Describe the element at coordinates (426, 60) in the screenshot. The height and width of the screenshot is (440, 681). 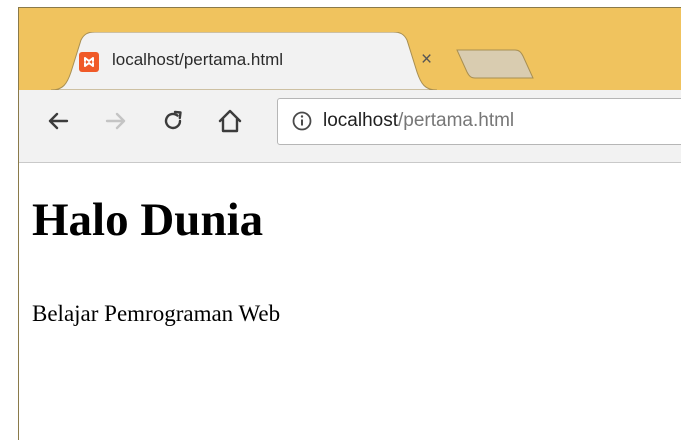
I see `tab-close-button: ×` at that location.